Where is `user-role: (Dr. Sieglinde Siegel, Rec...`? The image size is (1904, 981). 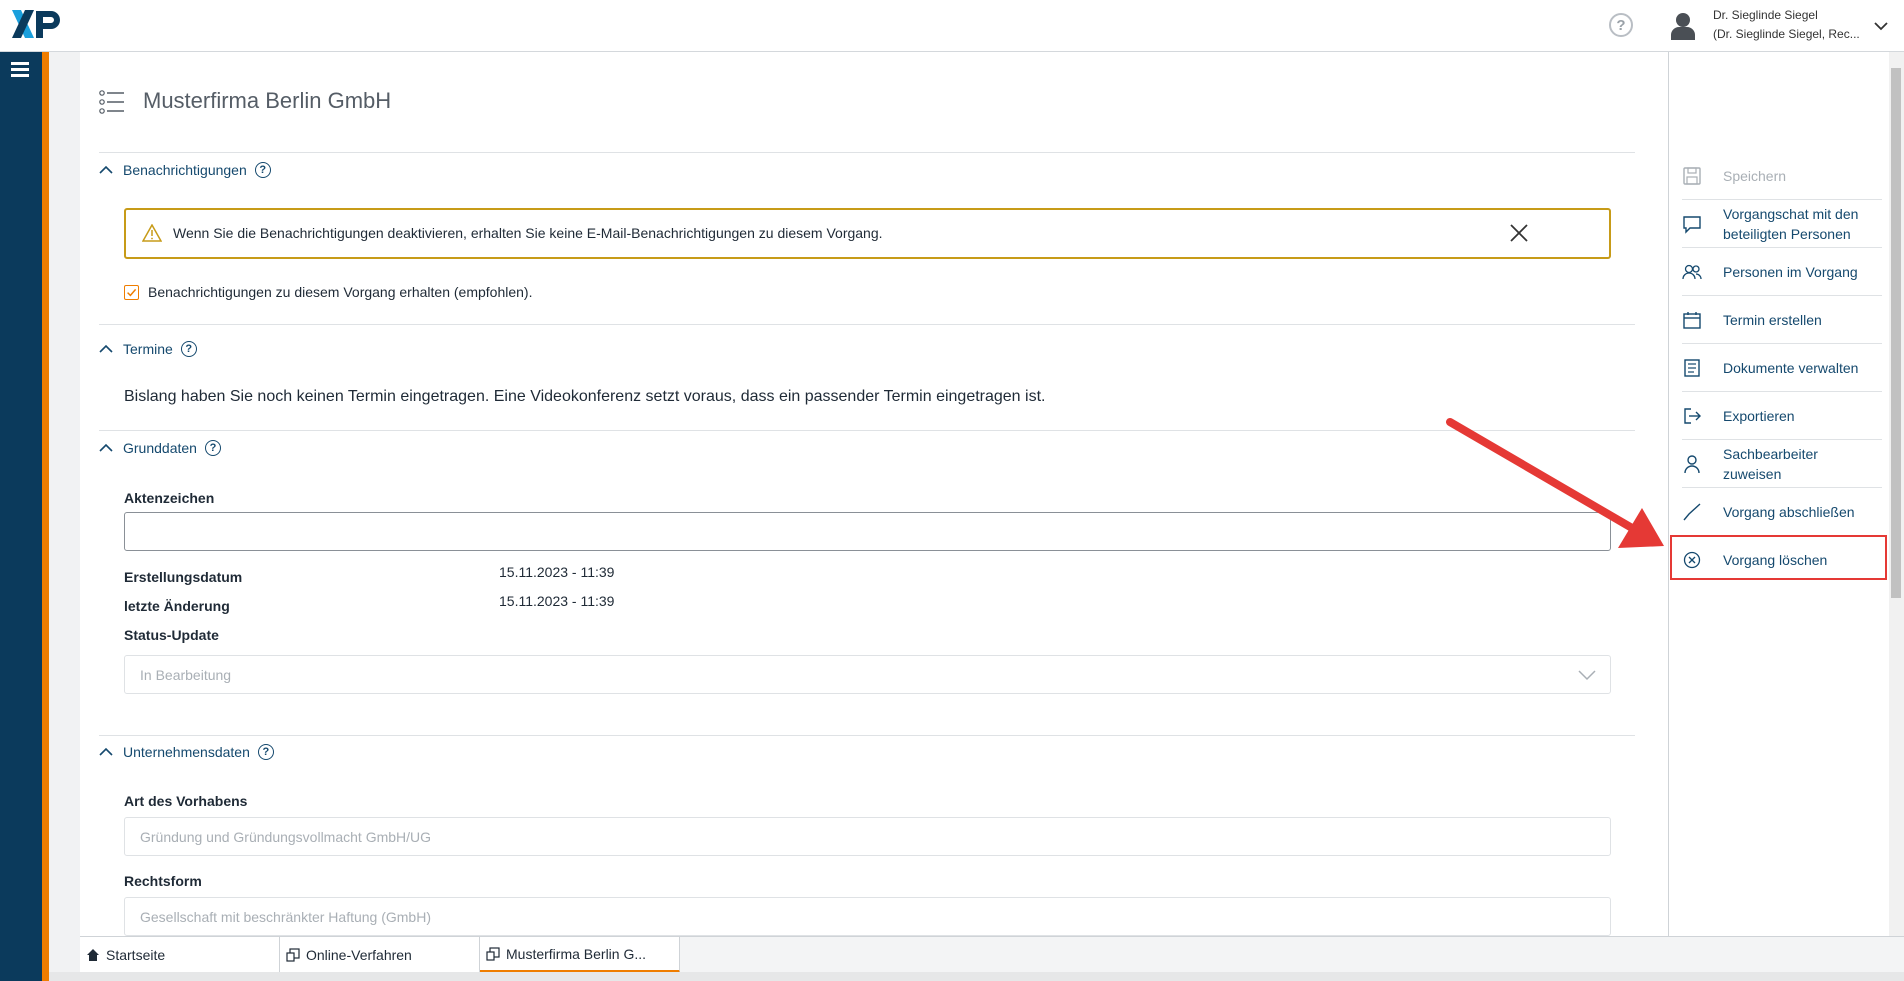 user-role: (Dr. Sieglinde Siegel, Rec... is located at coordinates (1788, 34).